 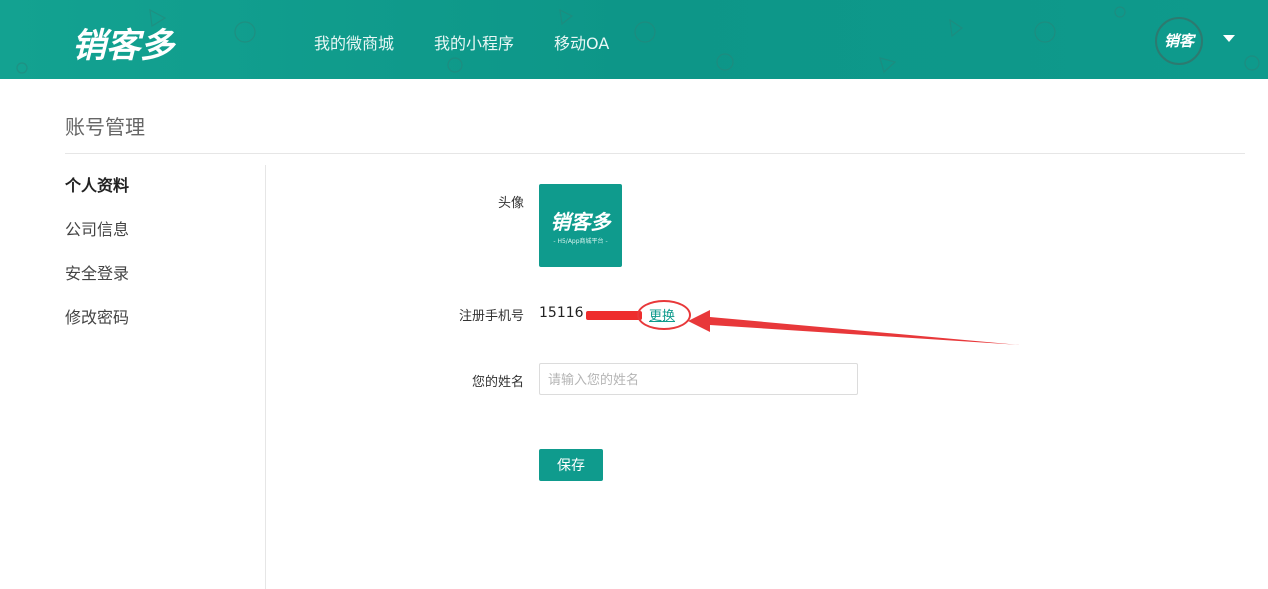 I want to click on sidebar-item-secure-login: 安全登录, so click(x=97, y=285).